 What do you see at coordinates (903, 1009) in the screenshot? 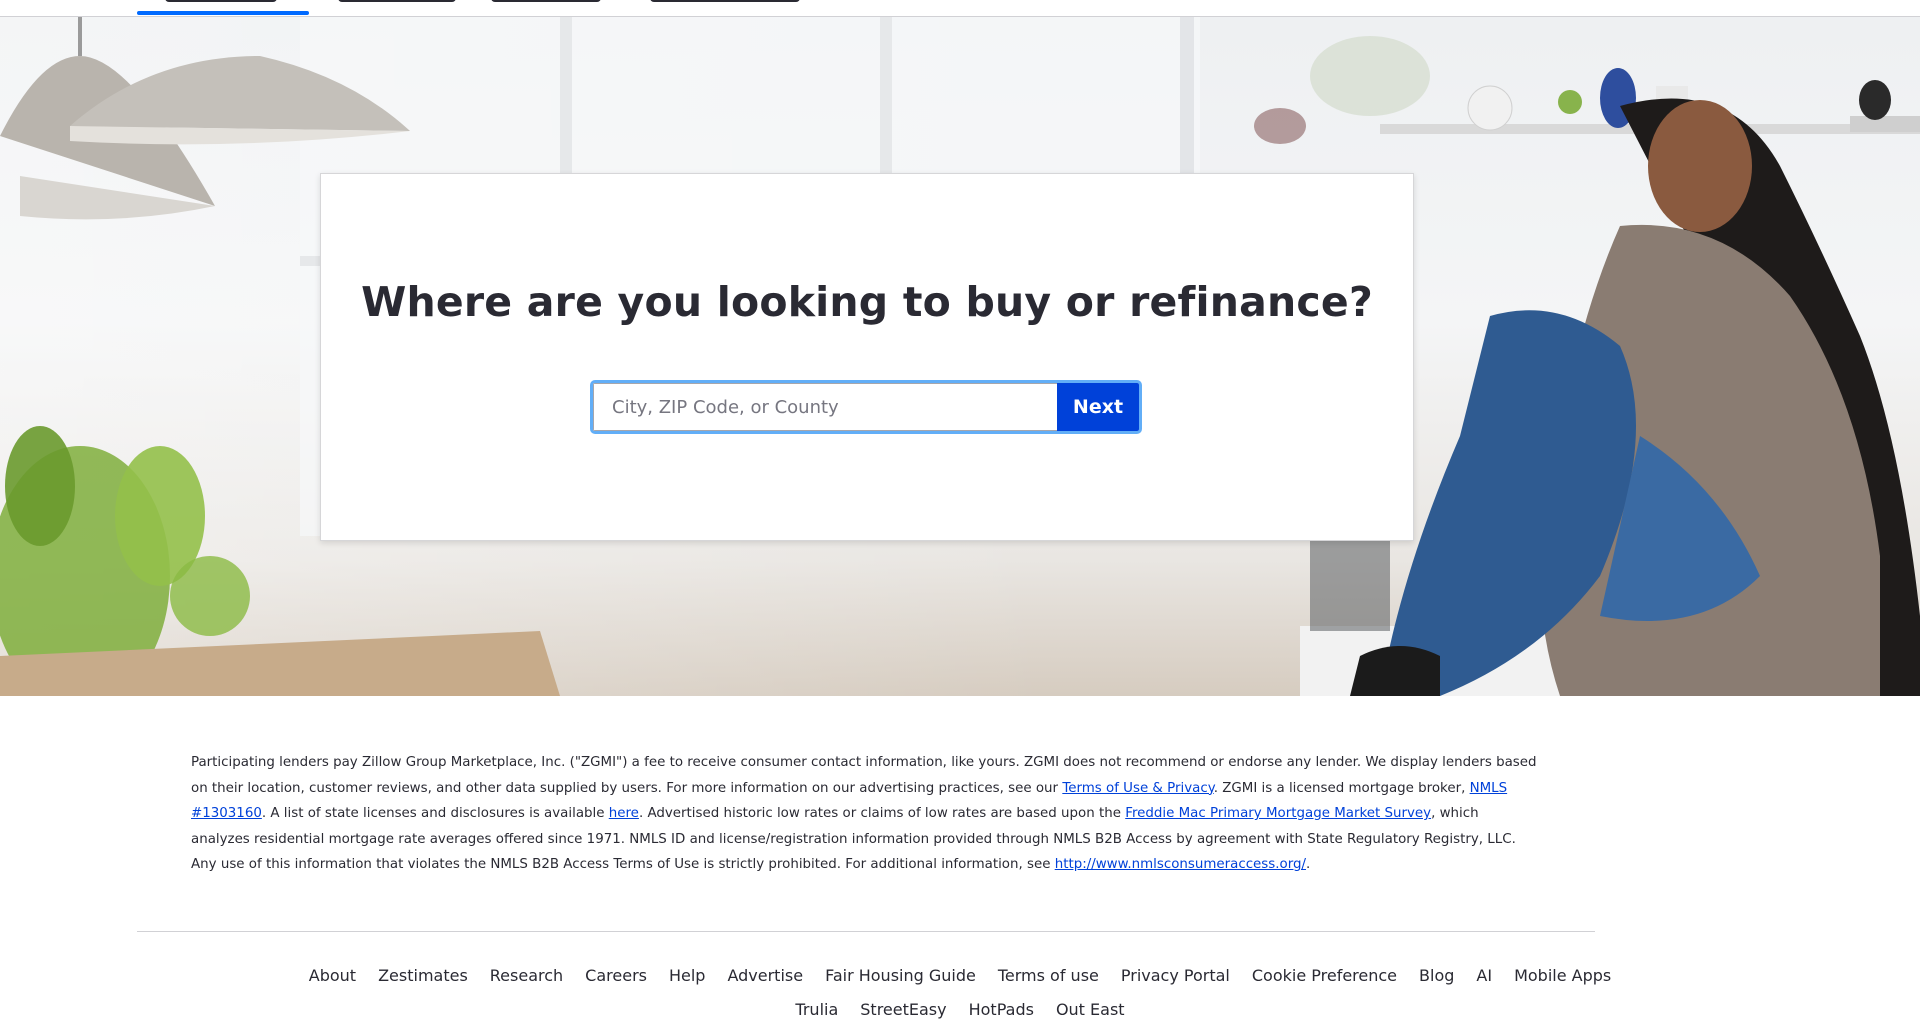
I see `footer-link-streeteasy: StreetEasy` at bounding box center [903, 1009].